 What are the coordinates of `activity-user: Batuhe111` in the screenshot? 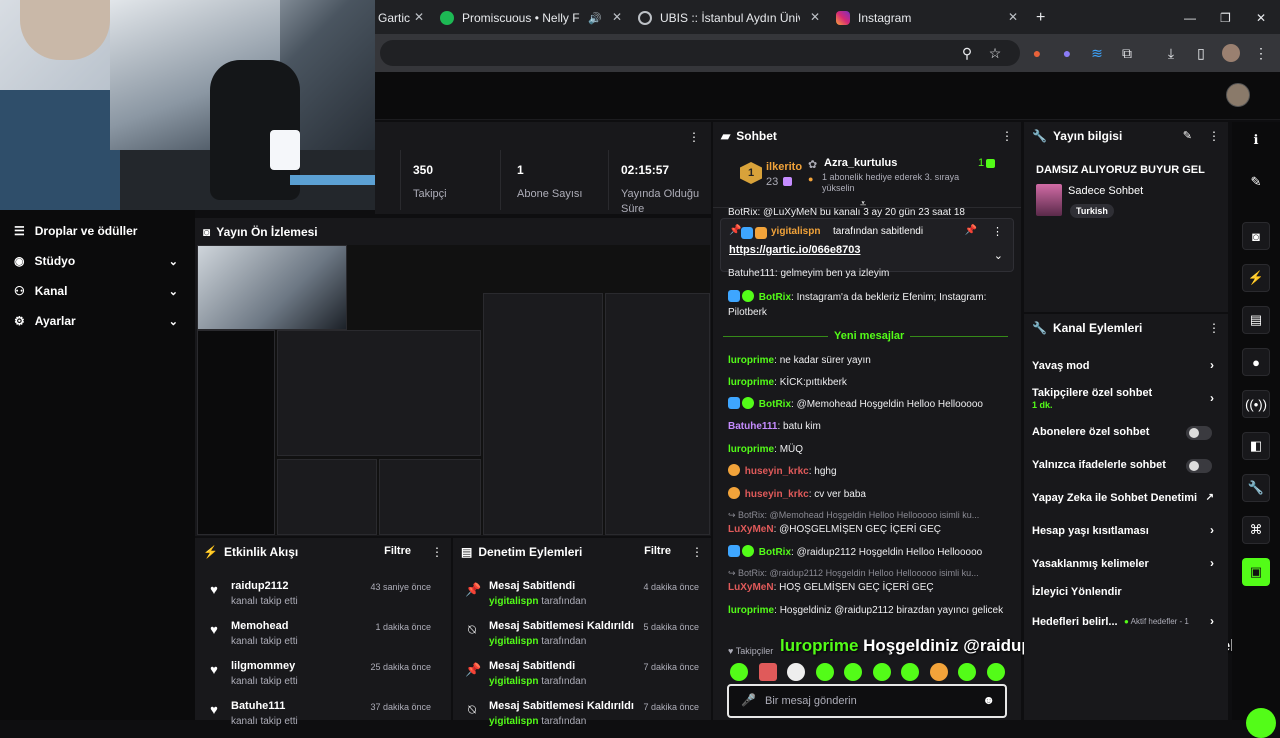 It's located at (258, 706).